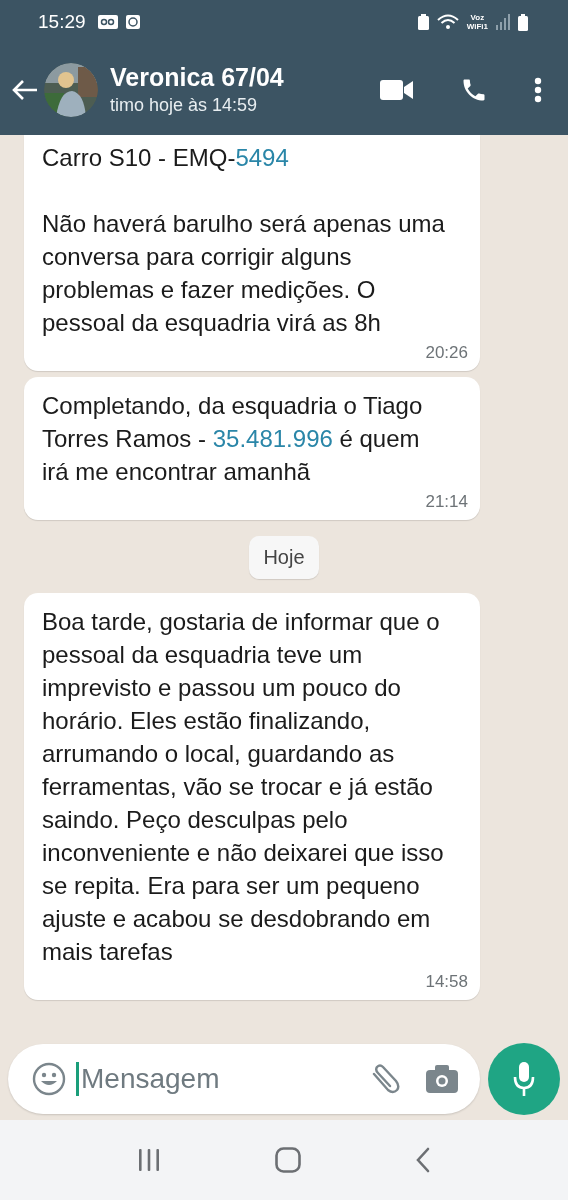 This screenshot has width=568, height=1200. Describe the element at coordinates (423, 1160) in the screenshot. I see `back-icon` at that location.